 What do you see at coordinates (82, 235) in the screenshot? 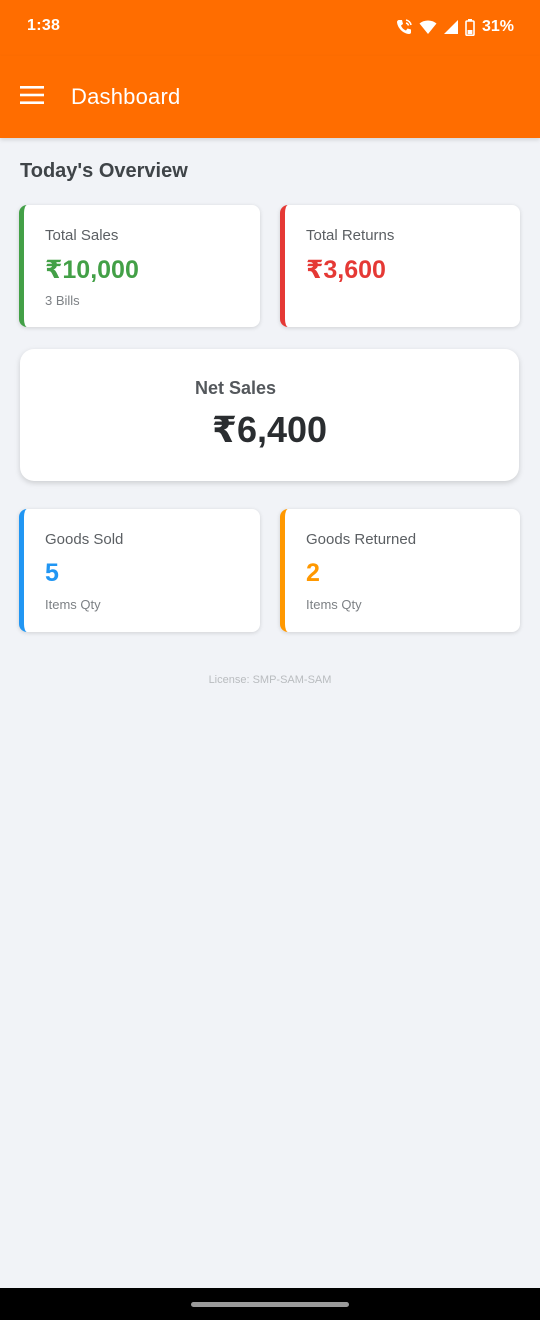
I see `total-sales-label: Total Sales` at bounding box center [82, 235].